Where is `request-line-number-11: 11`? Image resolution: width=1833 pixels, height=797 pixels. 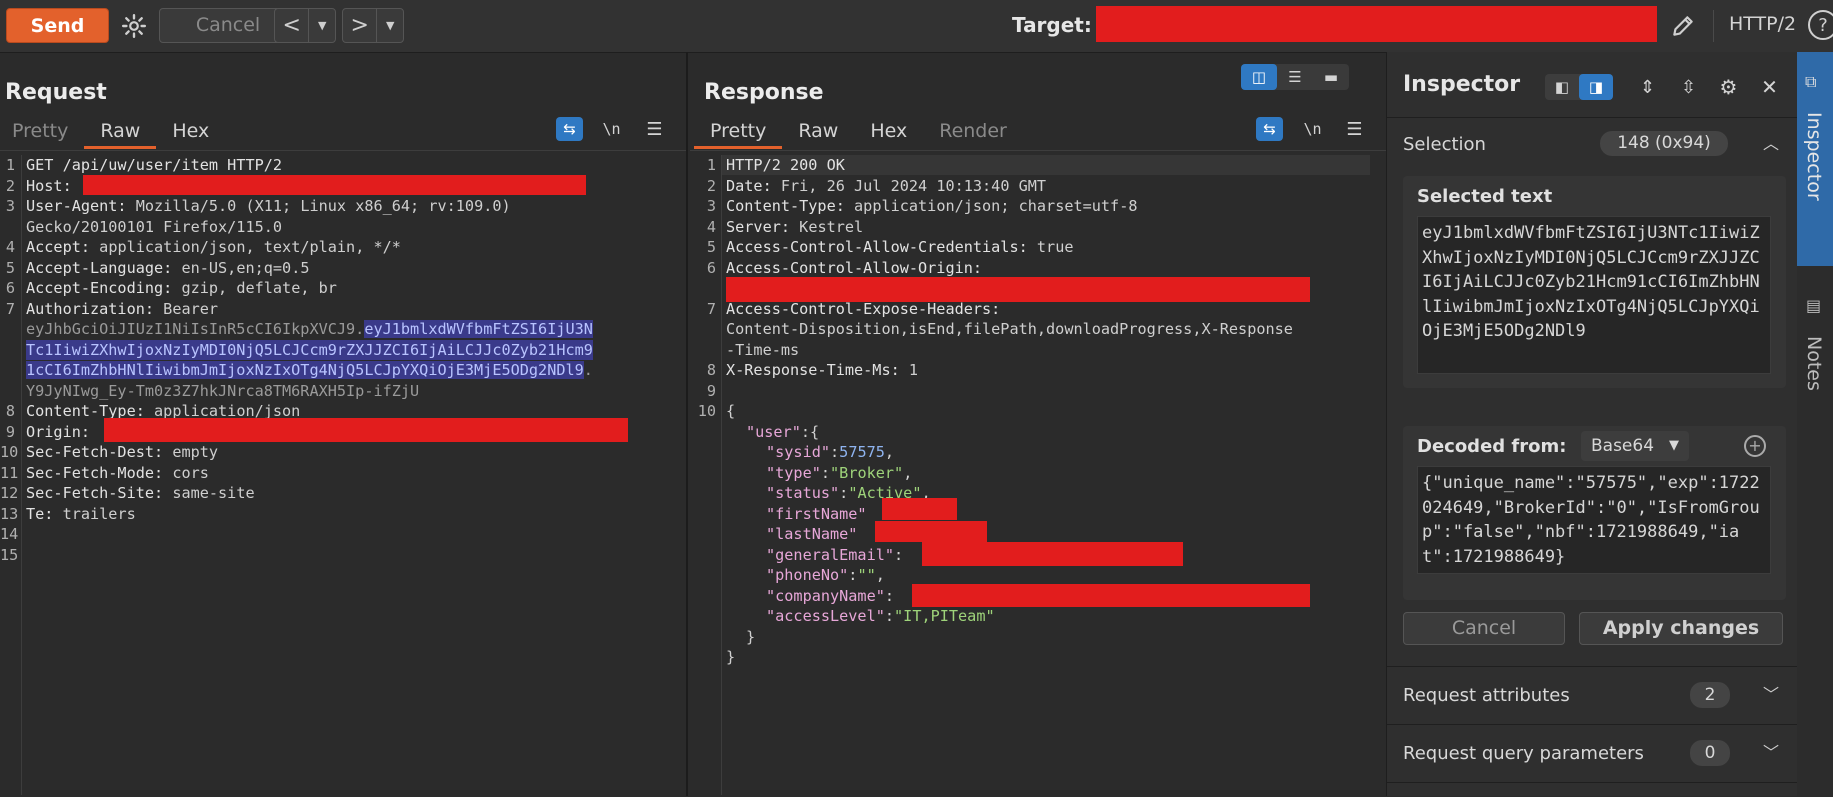 request-line-number-11: 11 is located at coordinates (9, 472).